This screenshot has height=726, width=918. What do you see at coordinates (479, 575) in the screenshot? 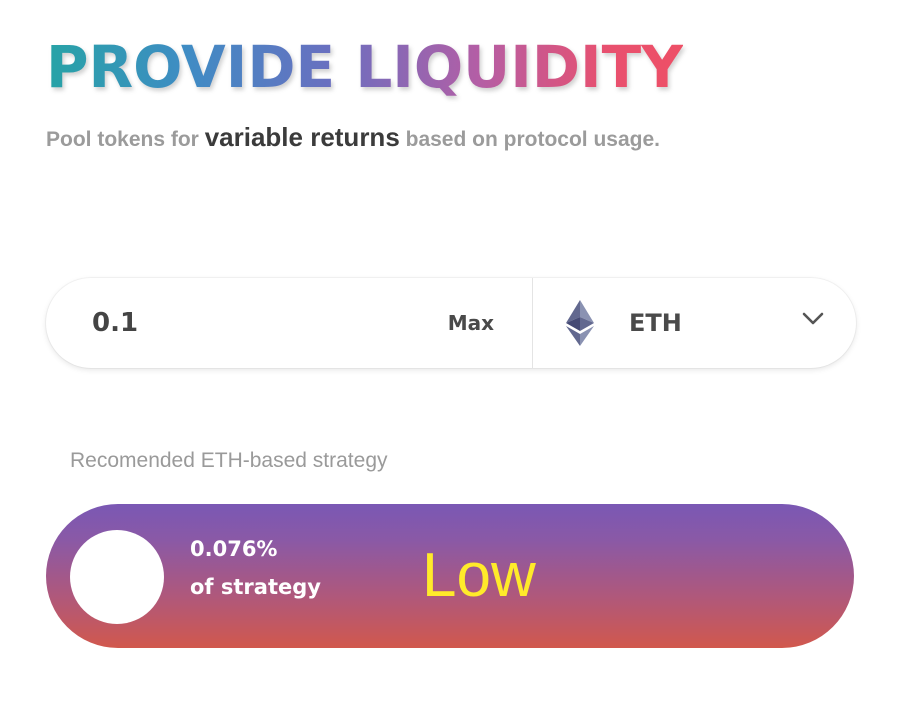
I see `strategy-risk-level: Low` at bounding box center [479, 575].